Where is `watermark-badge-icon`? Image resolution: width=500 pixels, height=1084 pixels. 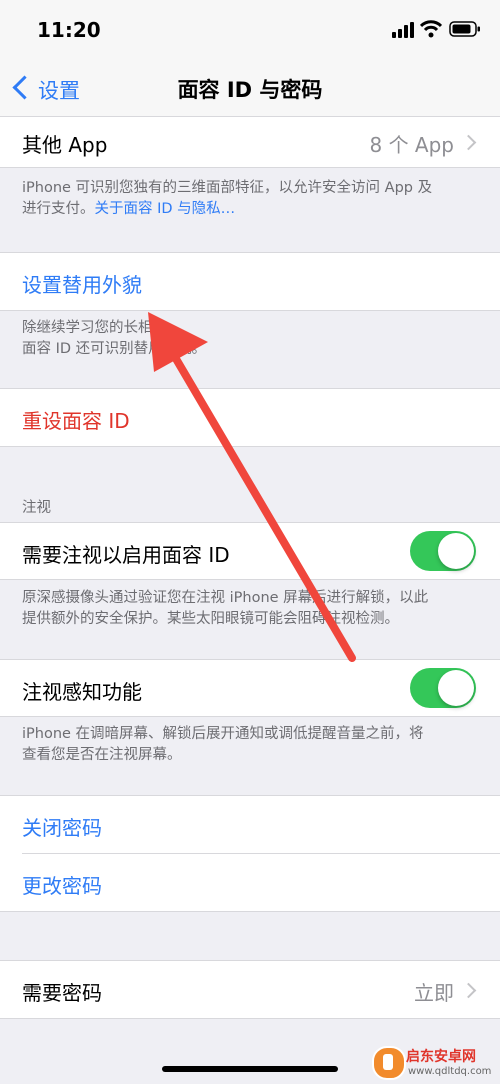 watermark-badge-icon is located at coordinates (389, 1063).